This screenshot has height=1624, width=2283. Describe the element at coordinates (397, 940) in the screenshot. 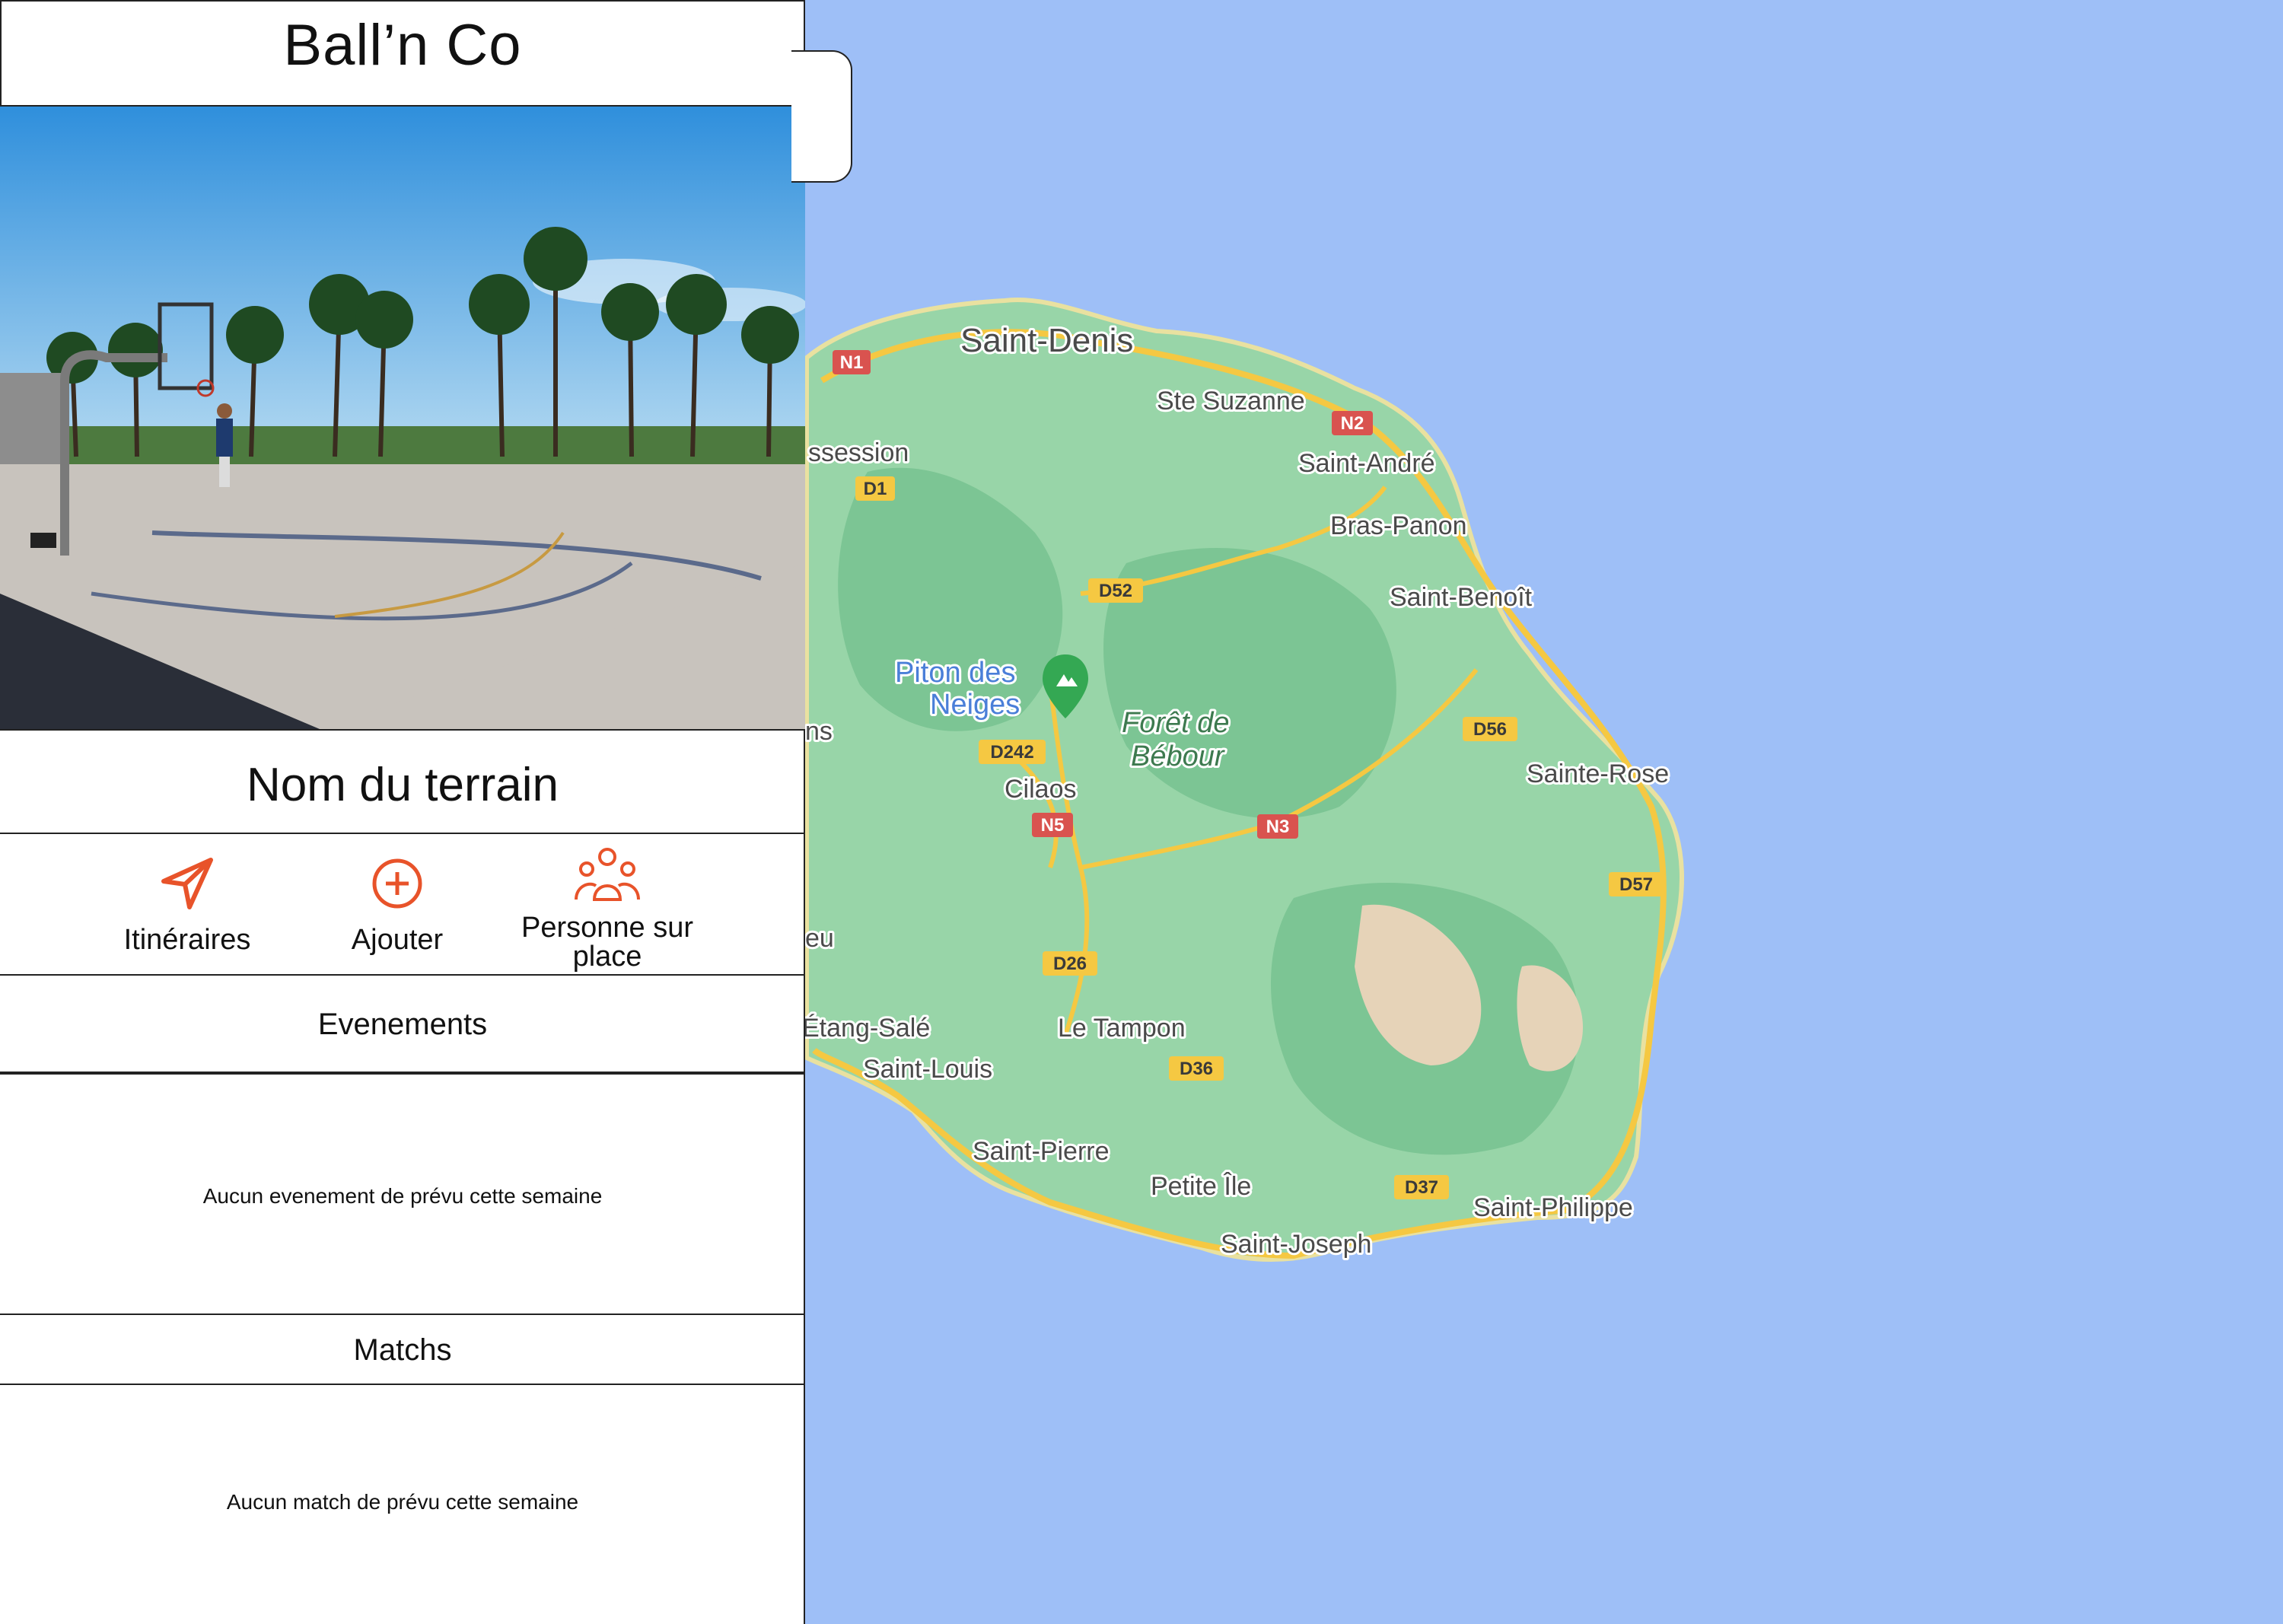

I see `add-label: Ajouter` at that location.